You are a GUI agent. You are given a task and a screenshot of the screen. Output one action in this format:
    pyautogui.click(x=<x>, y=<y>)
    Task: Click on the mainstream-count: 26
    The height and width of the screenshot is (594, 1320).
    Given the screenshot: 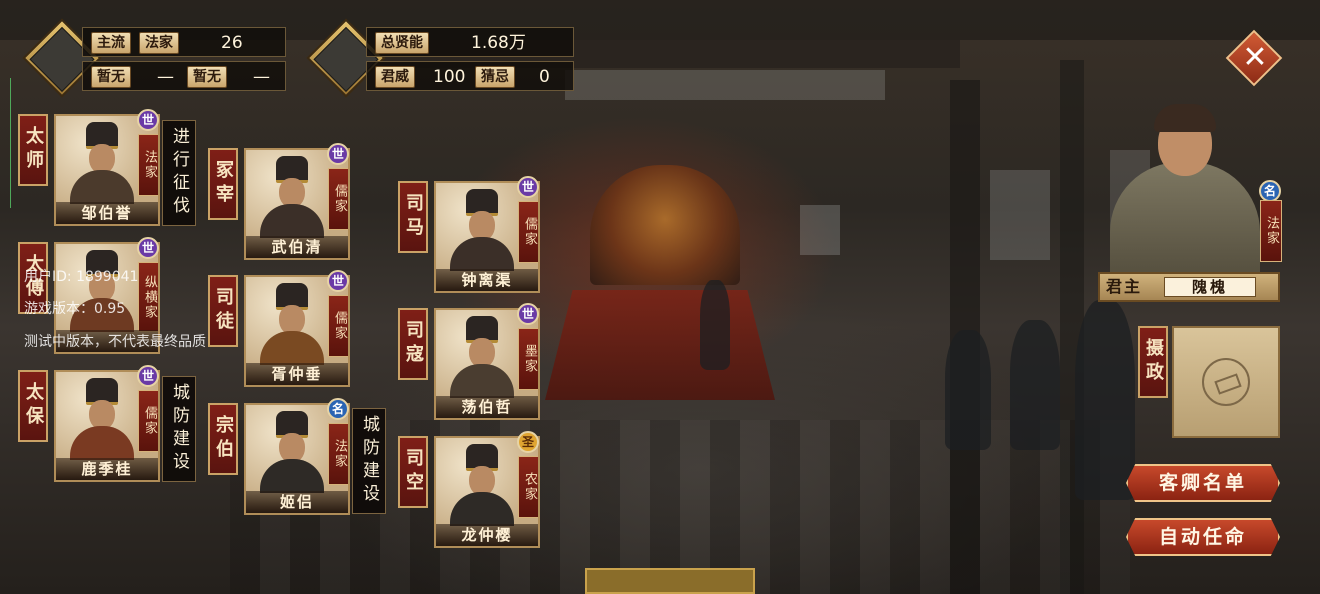 What is the action you would take?
    pyautogui.click(x=232, y=43)
    